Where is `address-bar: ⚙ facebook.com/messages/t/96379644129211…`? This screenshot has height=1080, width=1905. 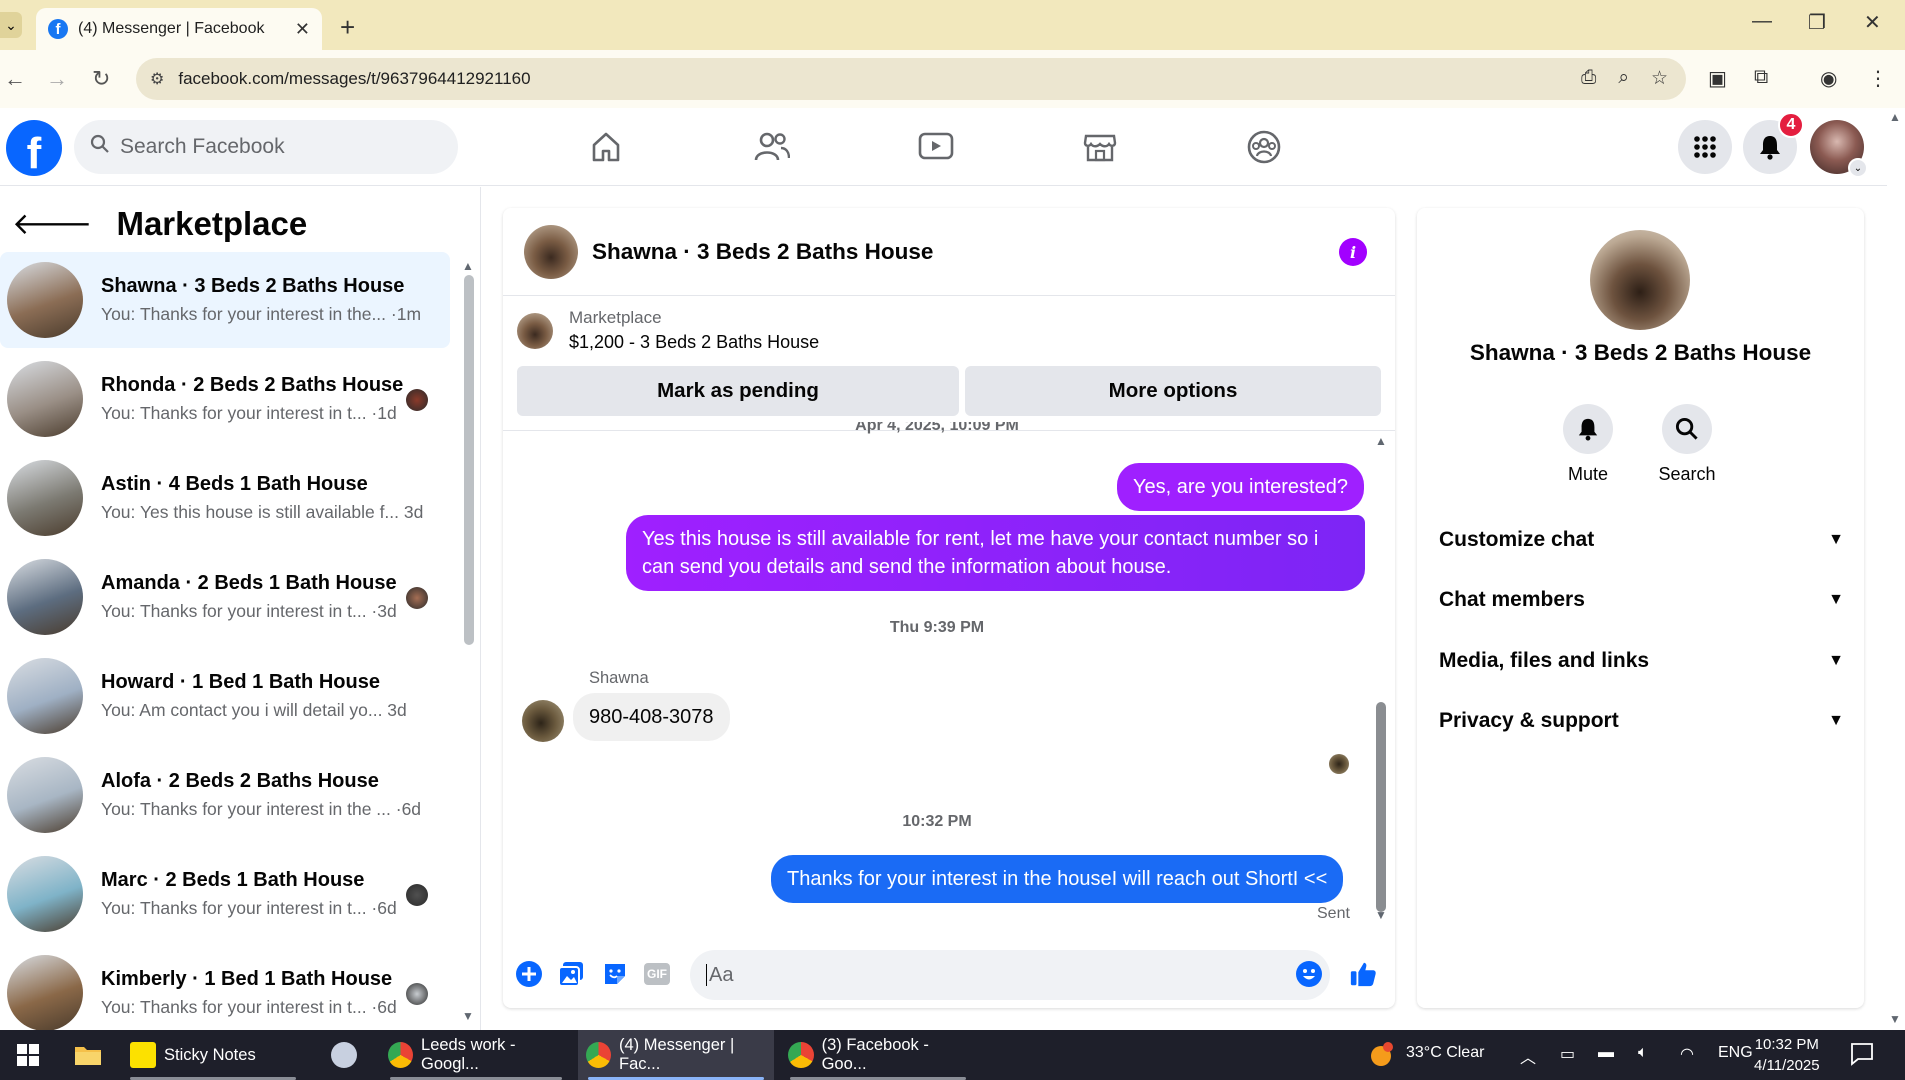 address-bar: ⚙ facebook.com/messages/t/96379644129211… is located at coordinates (911, 79).